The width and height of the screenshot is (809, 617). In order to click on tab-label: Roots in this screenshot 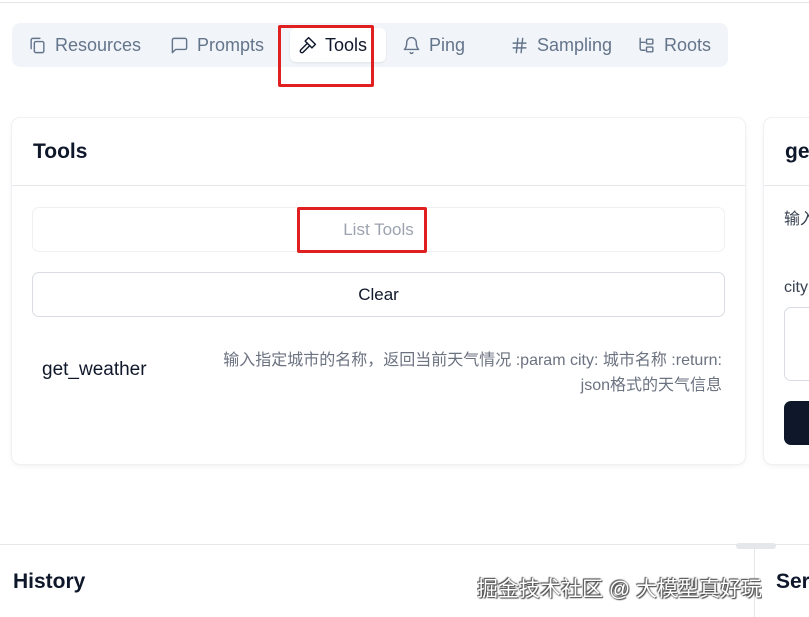, I will do `click(688, 44)`.